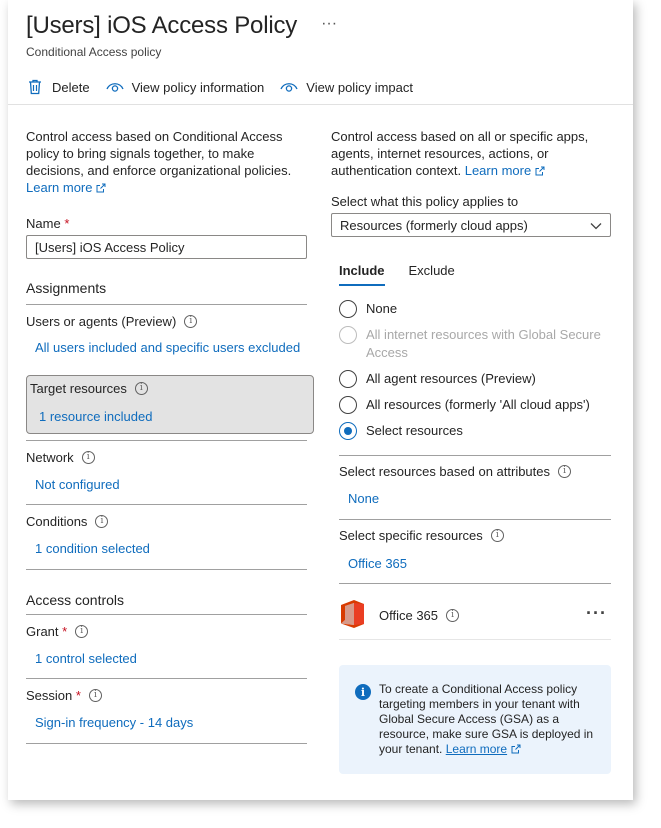  What do you see at coordinates (78, 388) in the screenshot?
I see `target-title-text: Target resources` at bounding box center [78, 388].